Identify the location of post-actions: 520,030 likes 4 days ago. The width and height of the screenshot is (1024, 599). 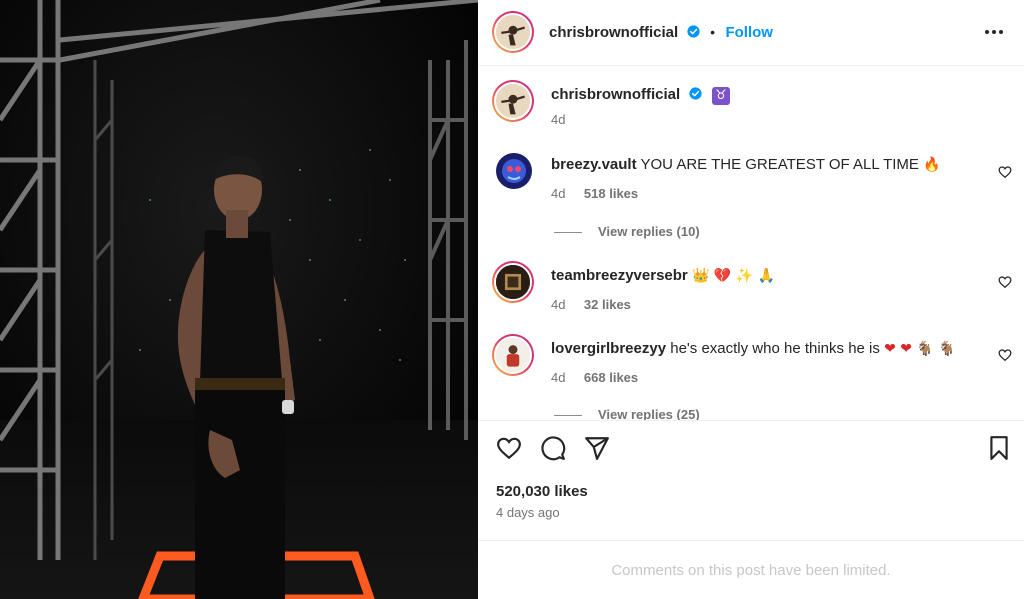
(751, 480).